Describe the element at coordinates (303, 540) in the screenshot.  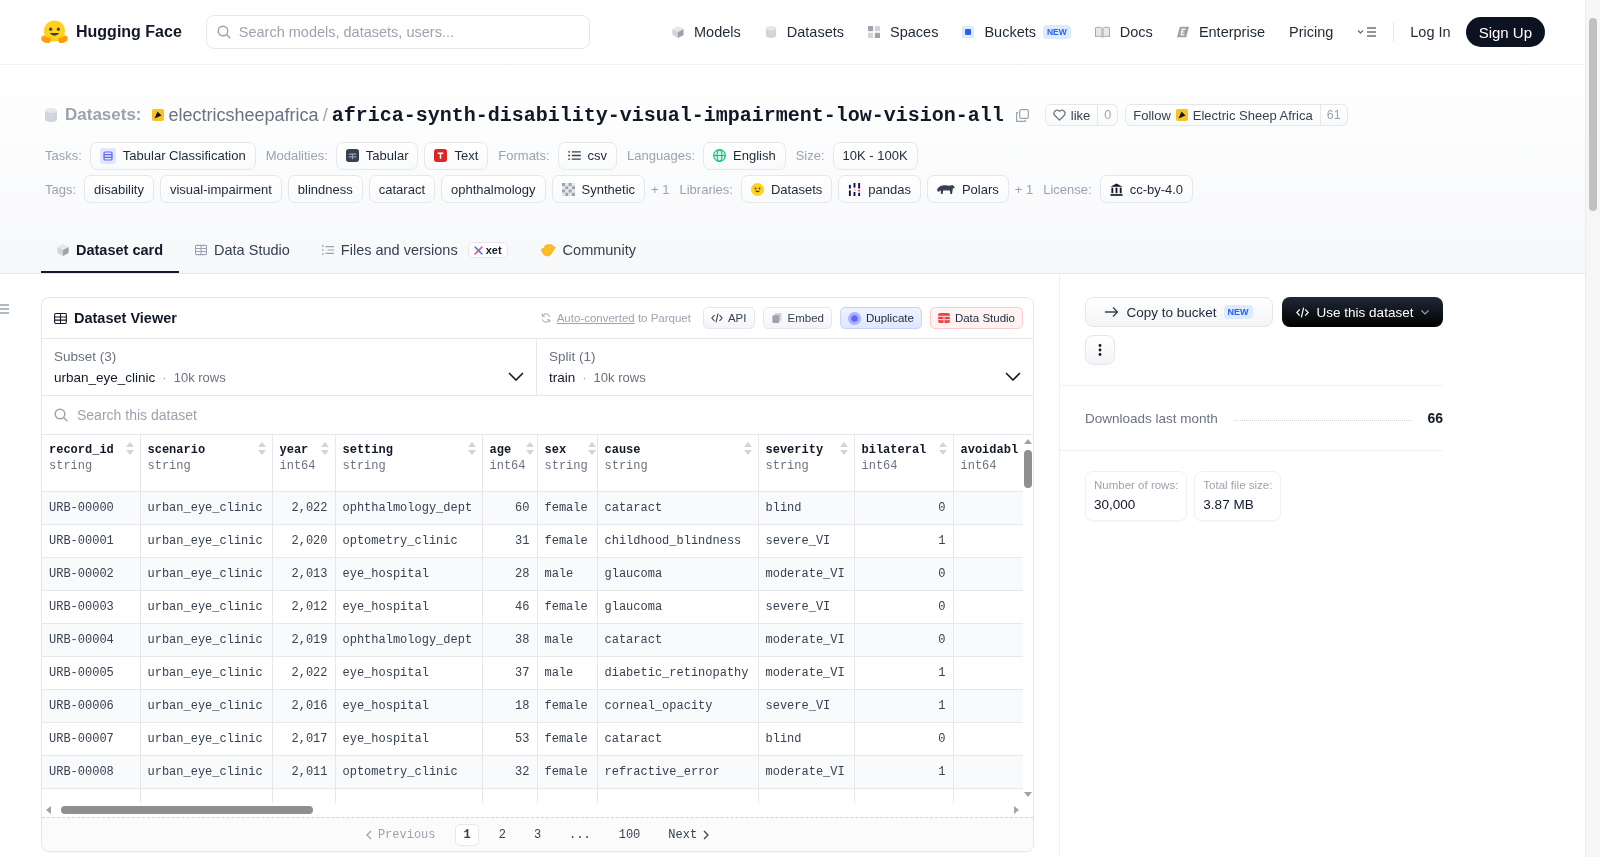
I see `table-cell: 2,020` at that location.